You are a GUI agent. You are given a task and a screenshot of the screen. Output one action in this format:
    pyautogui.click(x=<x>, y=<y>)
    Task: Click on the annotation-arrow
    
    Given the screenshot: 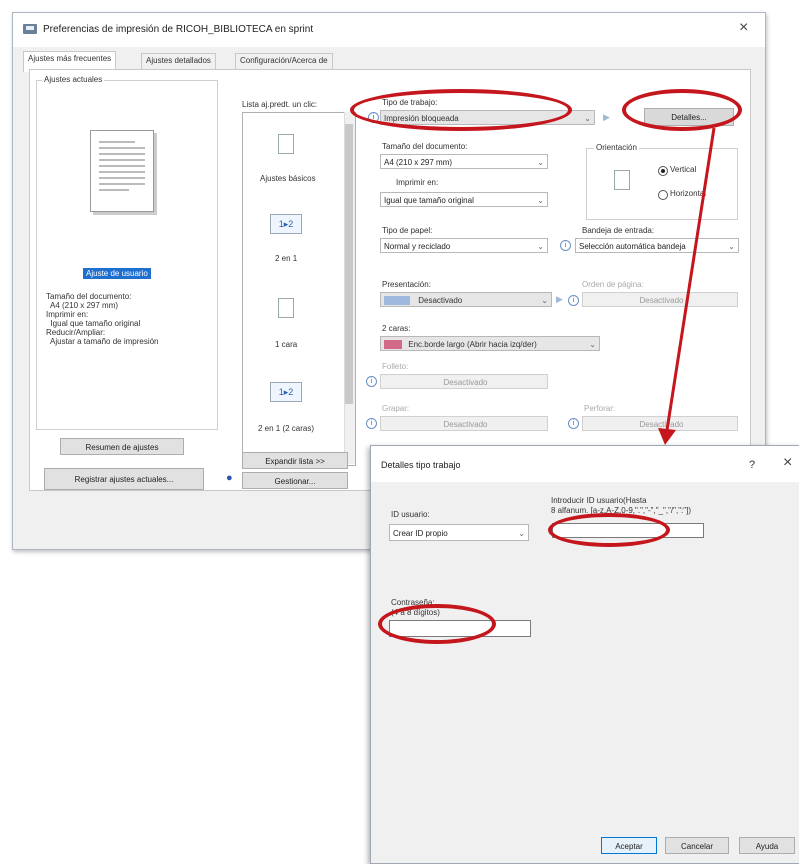 What is the action you would take?
    pyautogui.click(x=687, y=286)
    